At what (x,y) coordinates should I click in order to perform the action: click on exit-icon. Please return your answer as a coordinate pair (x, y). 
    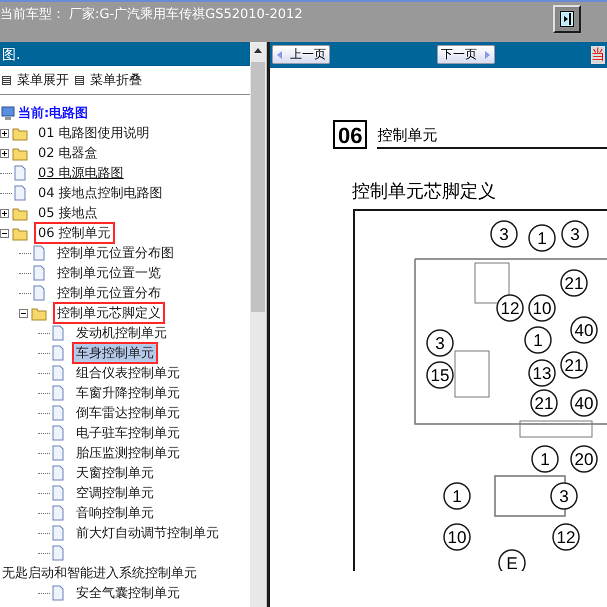
    Looking at the image, I should click on (567, 19).